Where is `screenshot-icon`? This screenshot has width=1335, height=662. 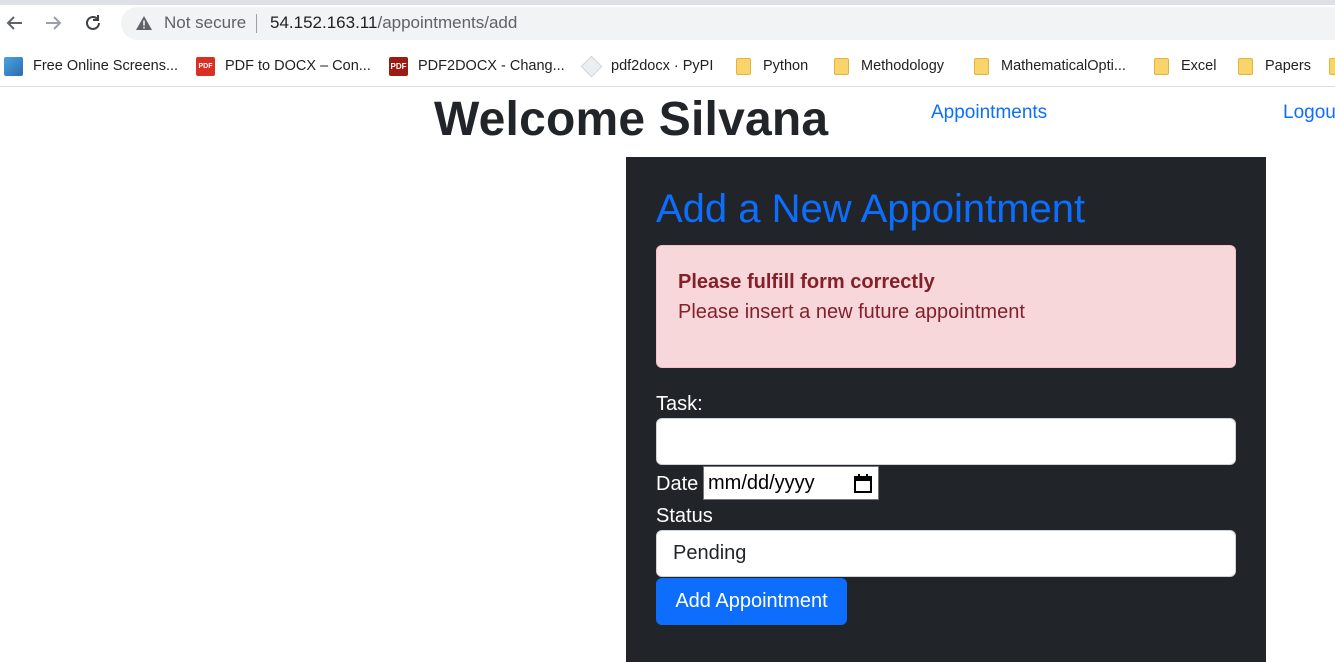
screenshot-icon is located at coordinates (13, 66).